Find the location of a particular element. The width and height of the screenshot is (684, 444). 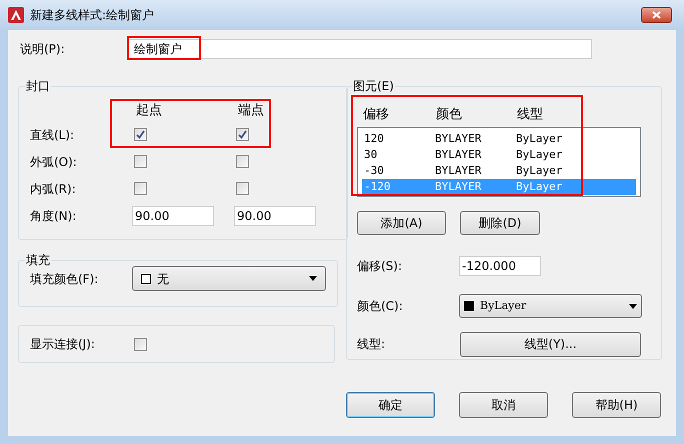

window-title: 新建多线样式:绘制窗户 is located at coordinates (92, 15).